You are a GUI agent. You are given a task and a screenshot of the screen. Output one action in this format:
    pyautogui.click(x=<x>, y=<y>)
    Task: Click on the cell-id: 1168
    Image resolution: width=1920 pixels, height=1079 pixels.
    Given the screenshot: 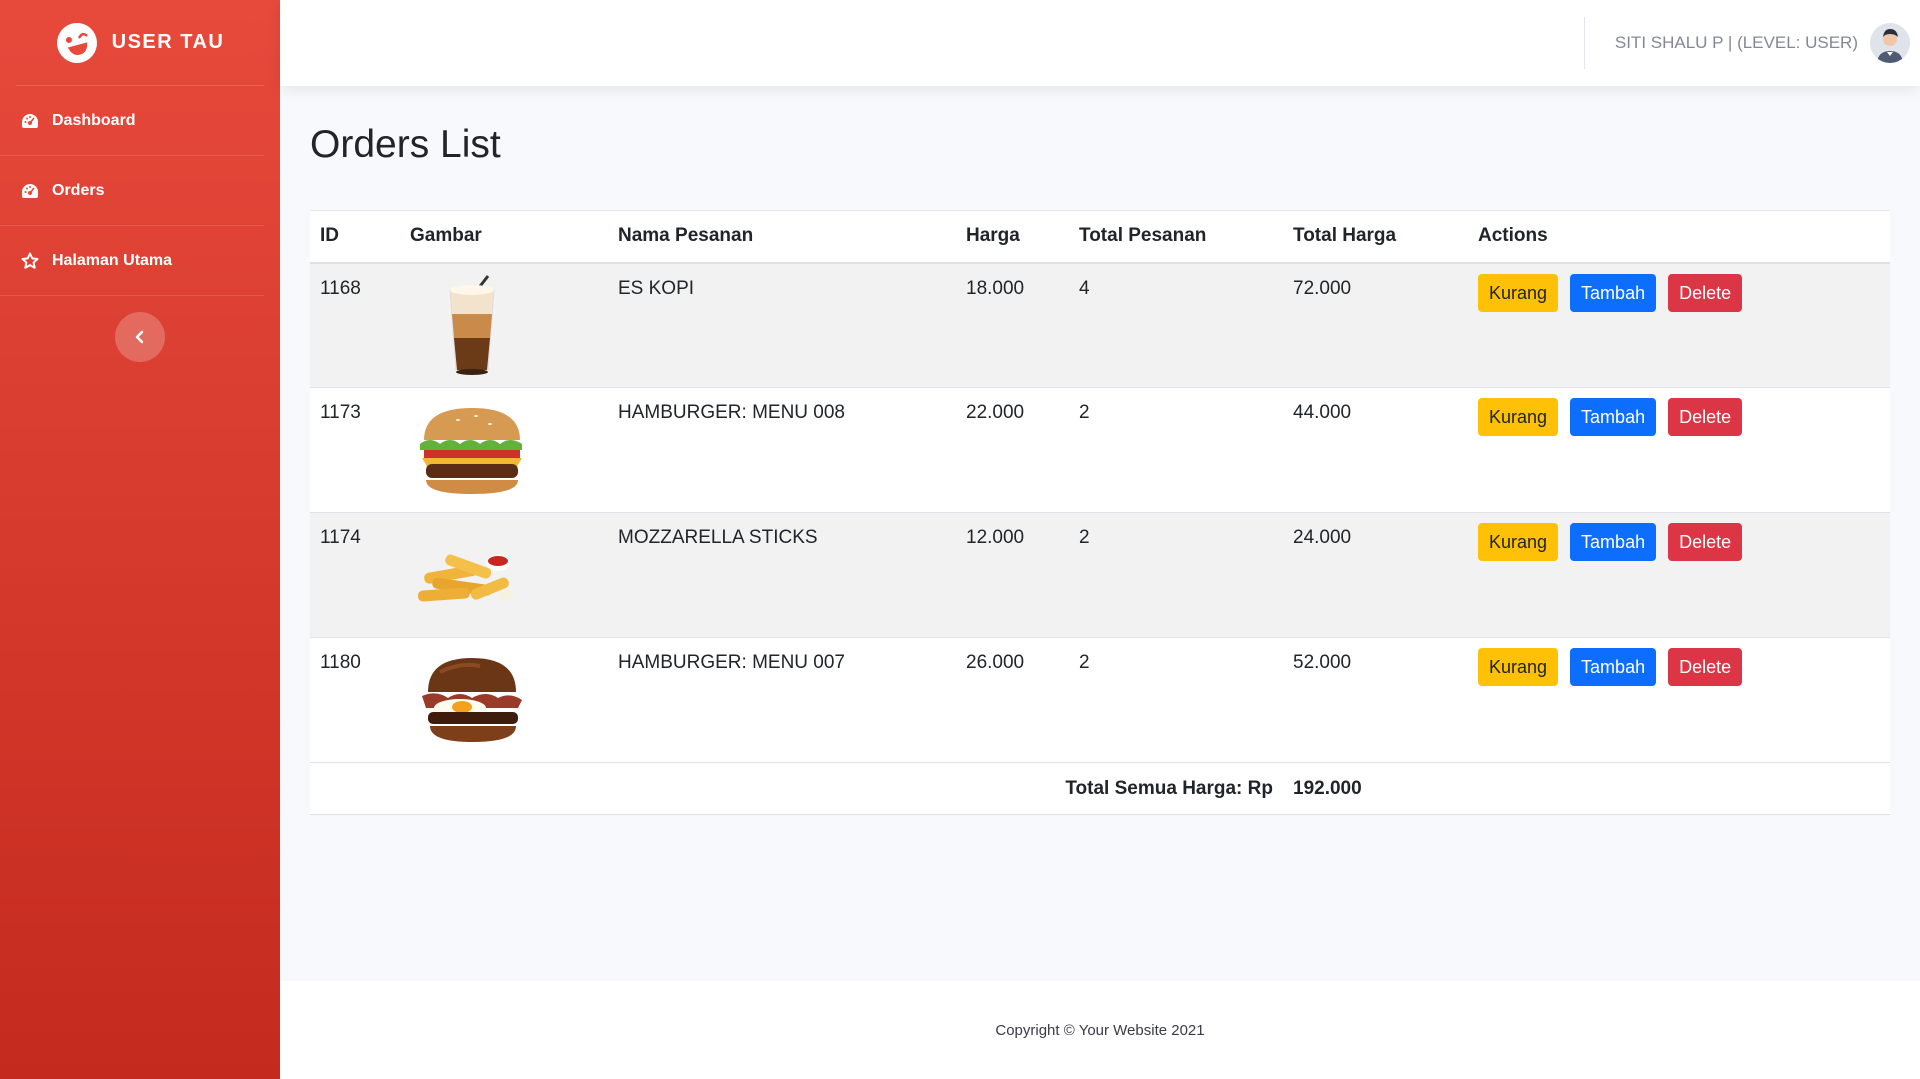 What is the action you would take?
    pyautogui.click(x=355, y=325)
    